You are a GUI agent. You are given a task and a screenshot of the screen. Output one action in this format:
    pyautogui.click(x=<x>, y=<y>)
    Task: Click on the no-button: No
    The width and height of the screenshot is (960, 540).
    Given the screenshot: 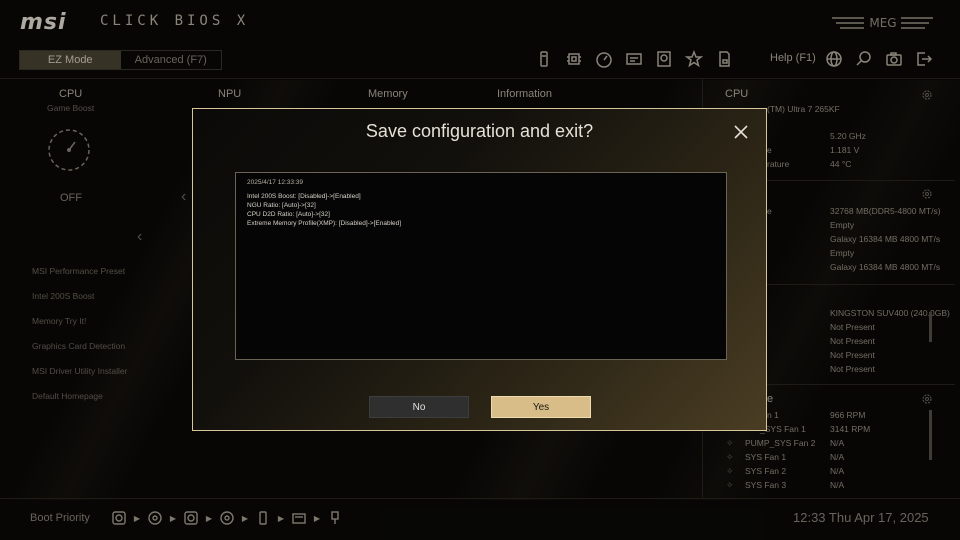 What is the action you would take?
    pyautogui.click(x=419, y=407)
    